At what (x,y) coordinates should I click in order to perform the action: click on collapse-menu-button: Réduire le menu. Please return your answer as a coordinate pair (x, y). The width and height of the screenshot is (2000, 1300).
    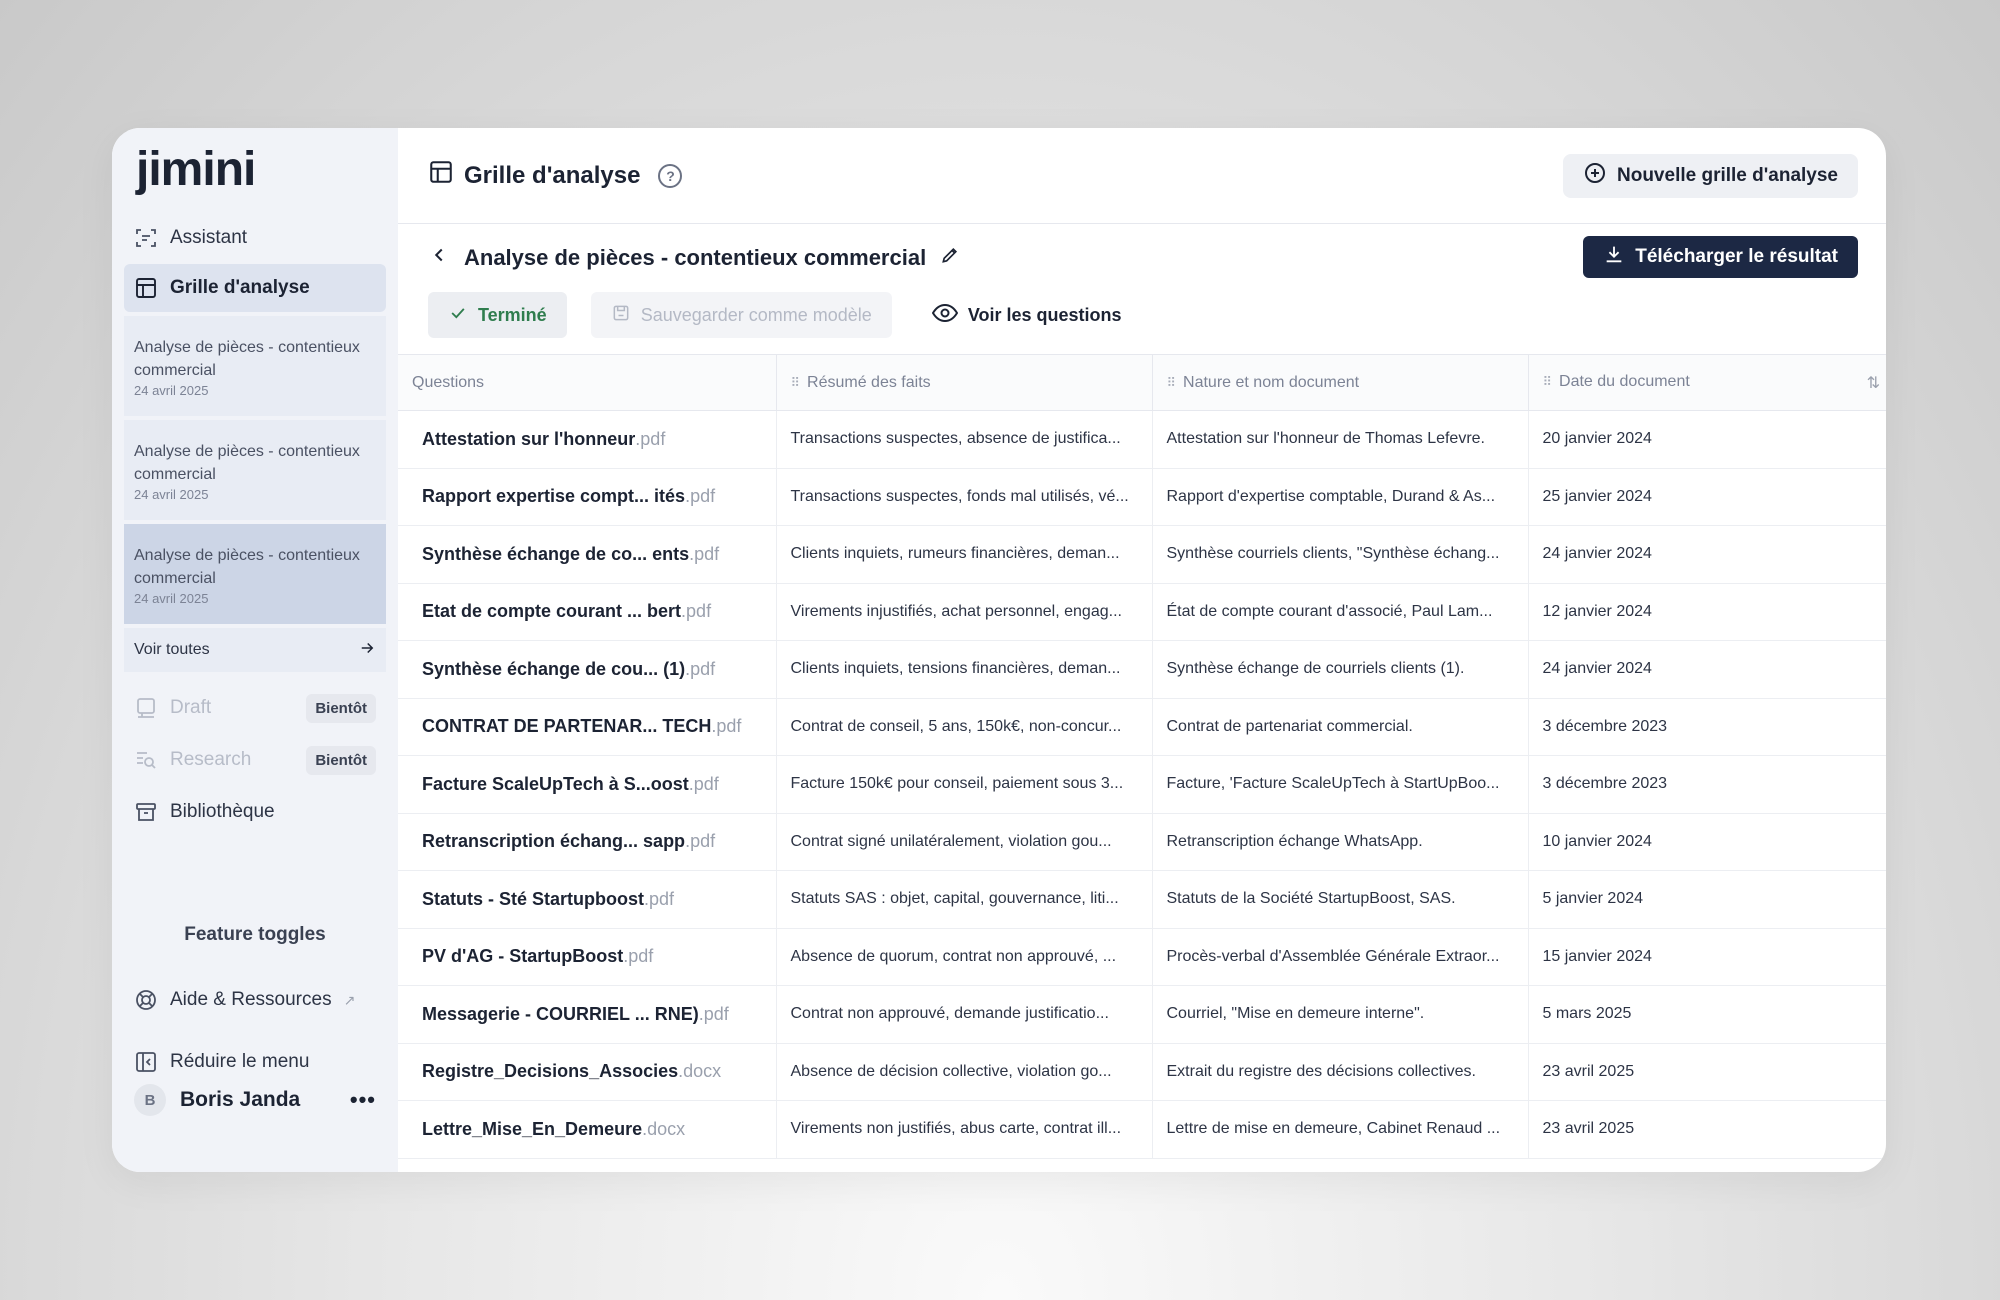
    Looking at the image, I should click on (255, 1062).